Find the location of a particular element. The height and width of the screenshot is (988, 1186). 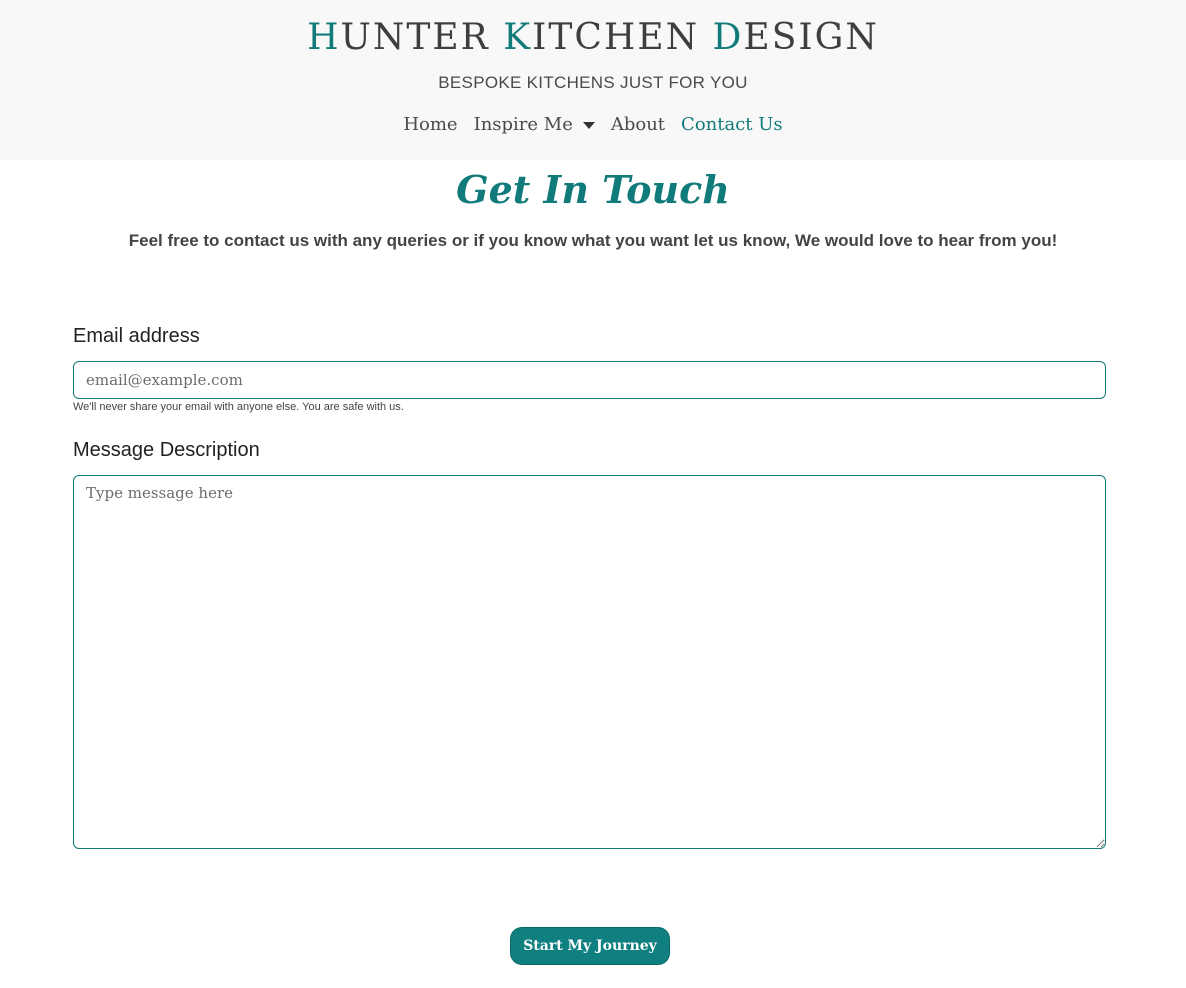

submit-button: Start My Journey is located at coordinates (590, 946).